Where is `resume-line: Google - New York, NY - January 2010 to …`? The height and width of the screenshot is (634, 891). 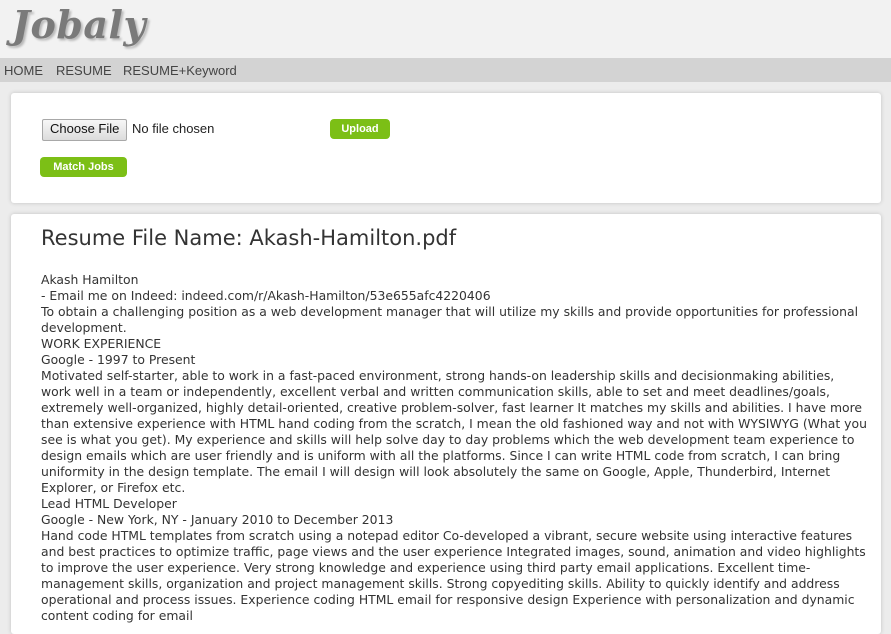 resume-line: Google - New York, NY - January 2010 to … is located at coordinates (217, 519).